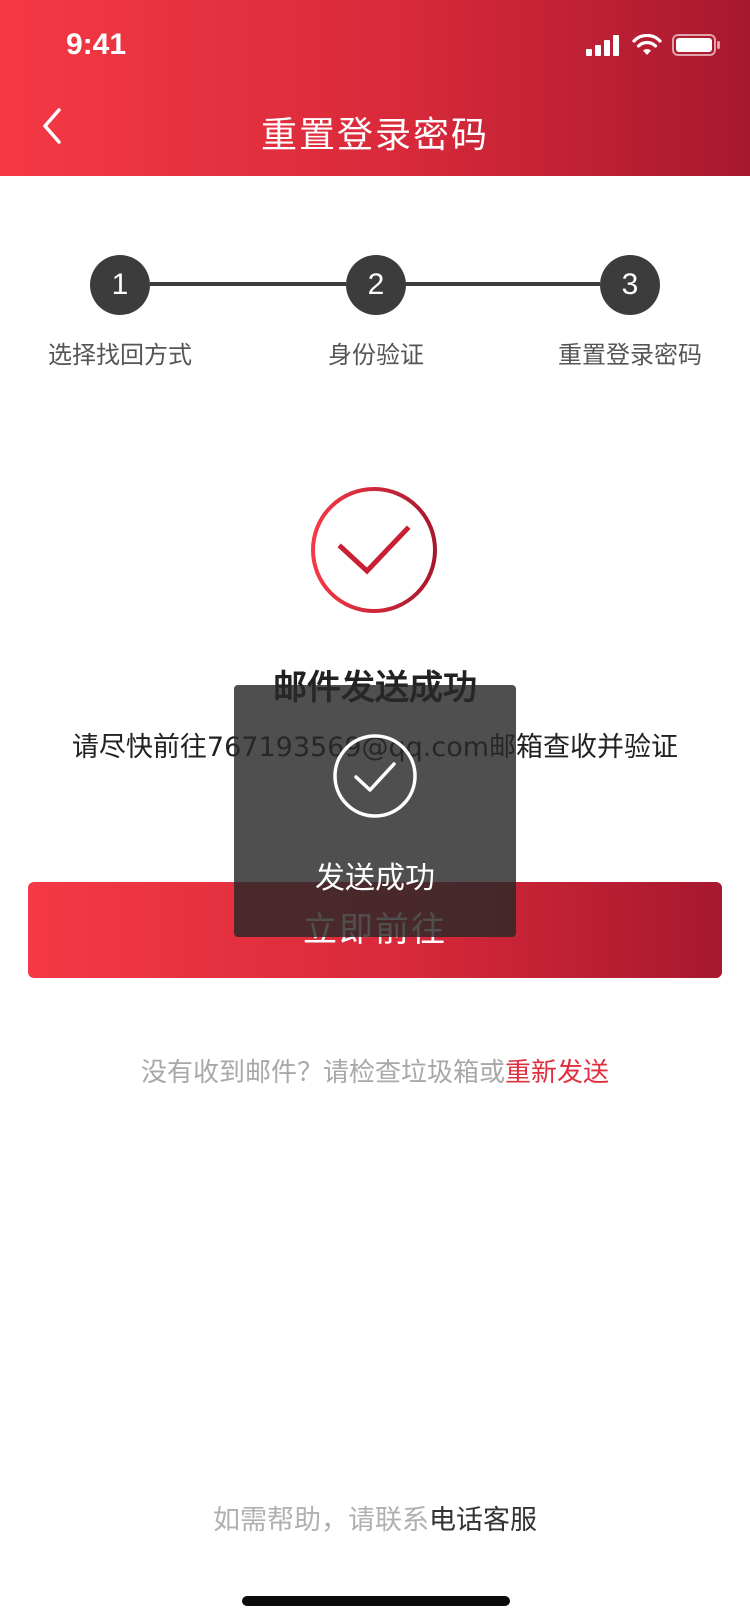  What do you see at coordinates (647, 46) in the screenshot?
I see `wifi-icon` at bounding box center [647, 46].